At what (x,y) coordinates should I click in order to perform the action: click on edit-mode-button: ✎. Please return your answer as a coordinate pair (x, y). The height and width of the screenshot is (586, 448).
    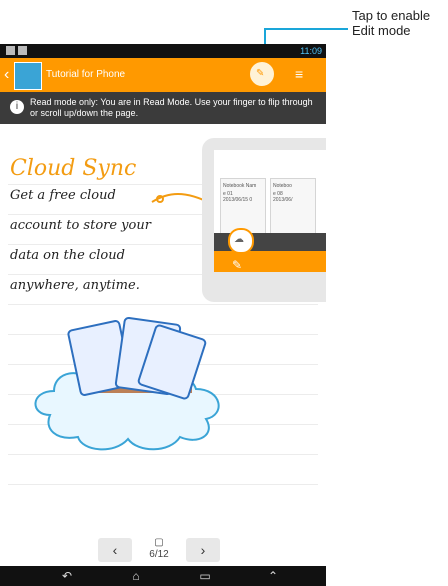
    Looking at the image, I should click on (262, 74).